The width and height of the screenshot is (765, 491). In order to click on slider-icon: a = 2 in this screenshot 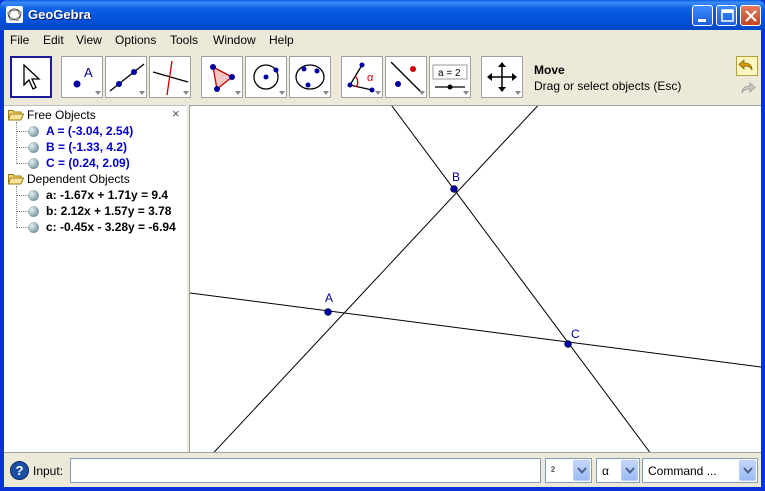, I will do `click(450, 79)`.